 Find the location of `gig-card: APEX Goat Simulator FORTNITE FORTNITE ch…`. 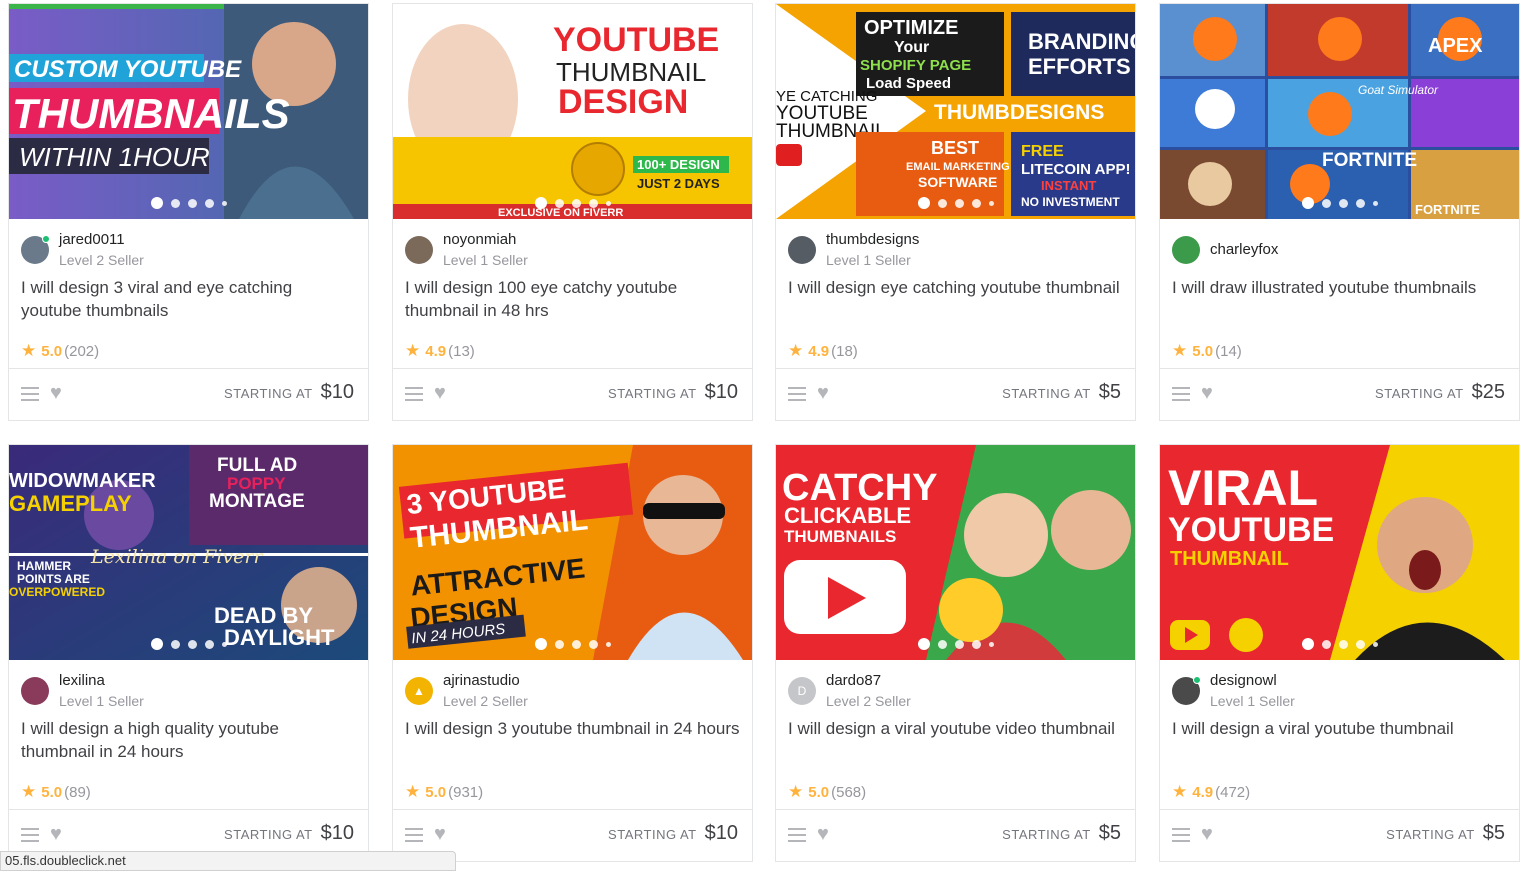

gig-card: APEX Goat Simulator FORTNITE FORTNITE ch… is located at coordinates (1339, 212).